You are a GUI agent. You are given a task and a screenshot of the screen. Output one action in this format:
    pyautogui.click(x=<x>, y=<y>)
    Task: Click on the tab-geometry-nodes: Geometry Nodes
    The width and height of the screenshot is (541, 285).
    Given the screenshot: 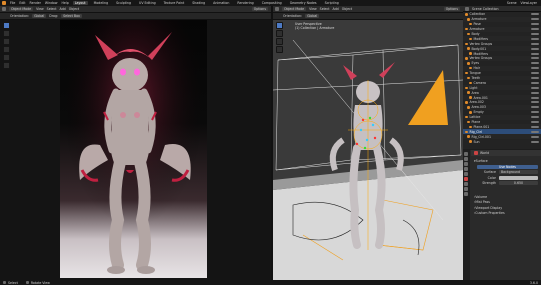 What is the action you would take?
    pyautogui.click(x=303, y=3)
    